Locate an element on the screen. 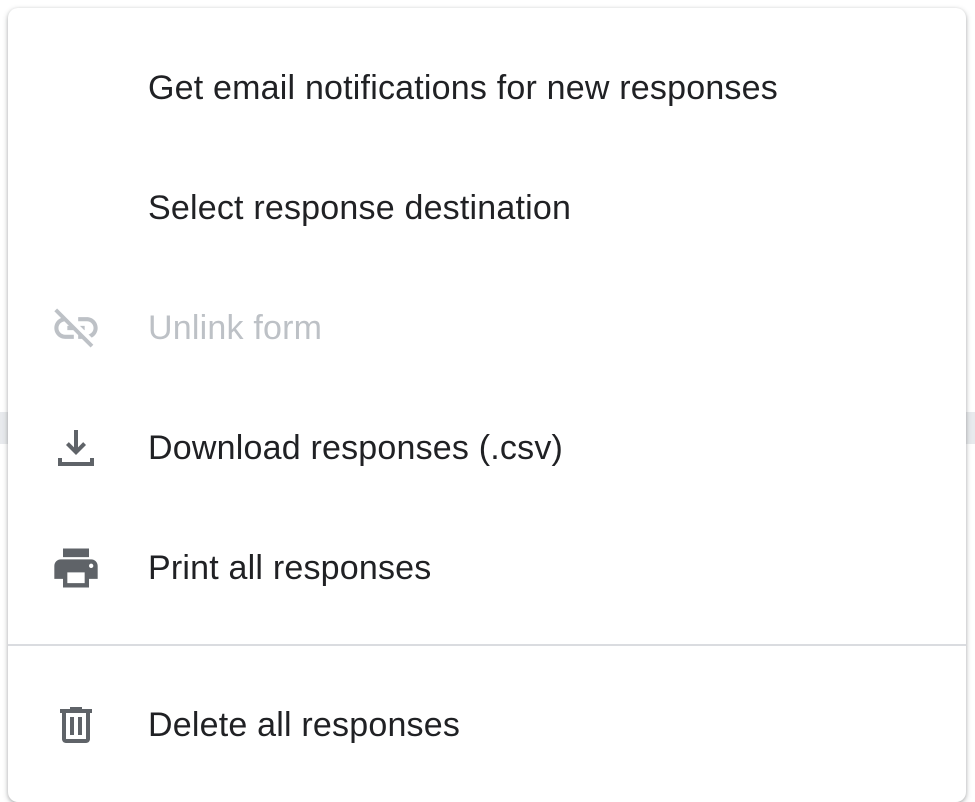 The height and width of the screenshot is (802, 975). menu-item-label: Select response destination is located at coordinates (360, 207).